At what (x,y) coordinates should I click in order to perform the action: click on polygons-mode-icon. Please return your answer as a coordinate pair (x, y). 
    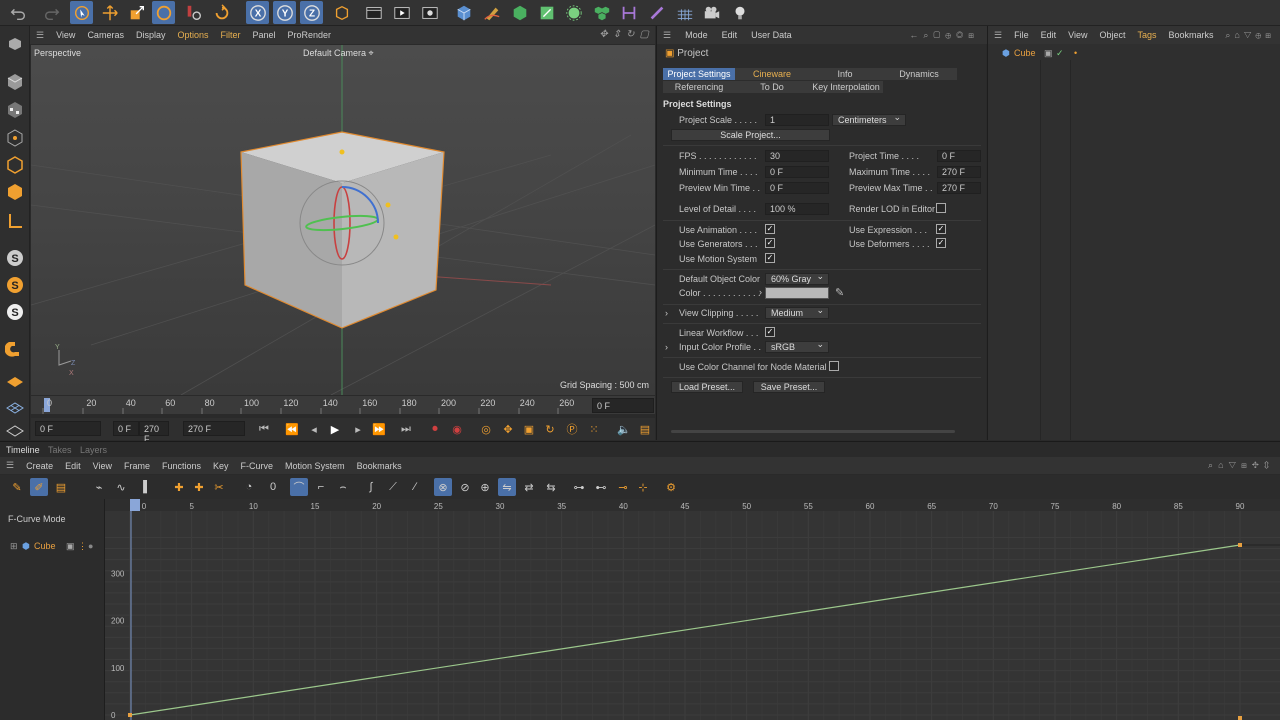
    Looking at the image, I should click on (15, 192).